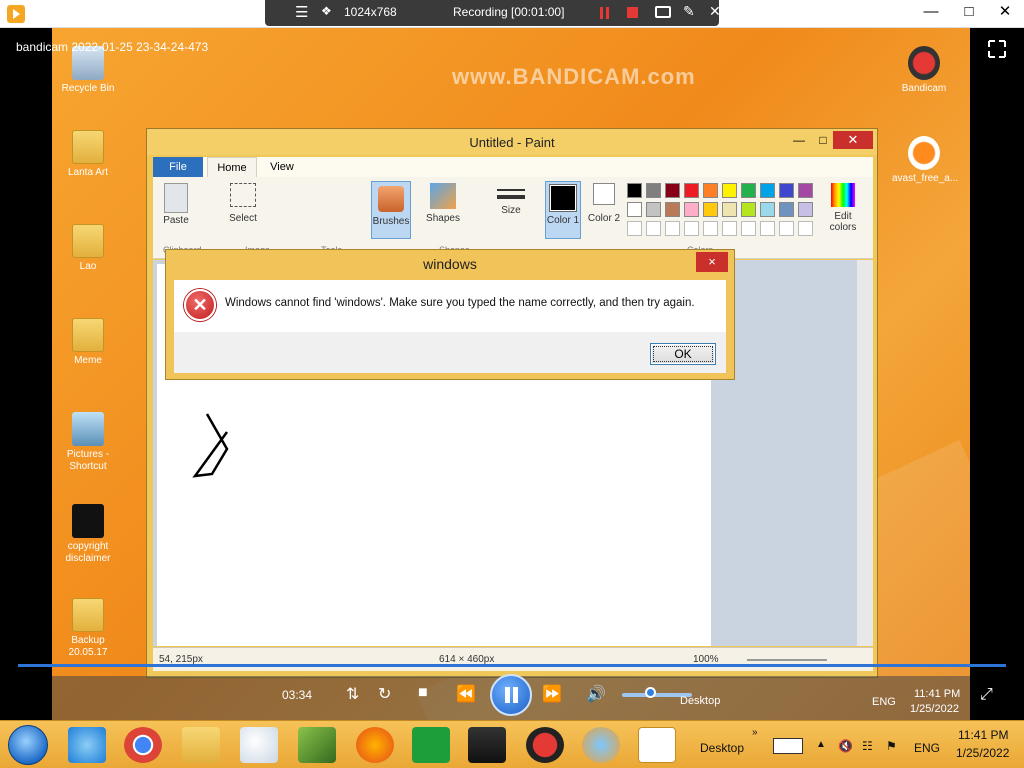  Describe the element at coordinates (232, 167) in the screenshot. I see `tab-home: Home` at that location.